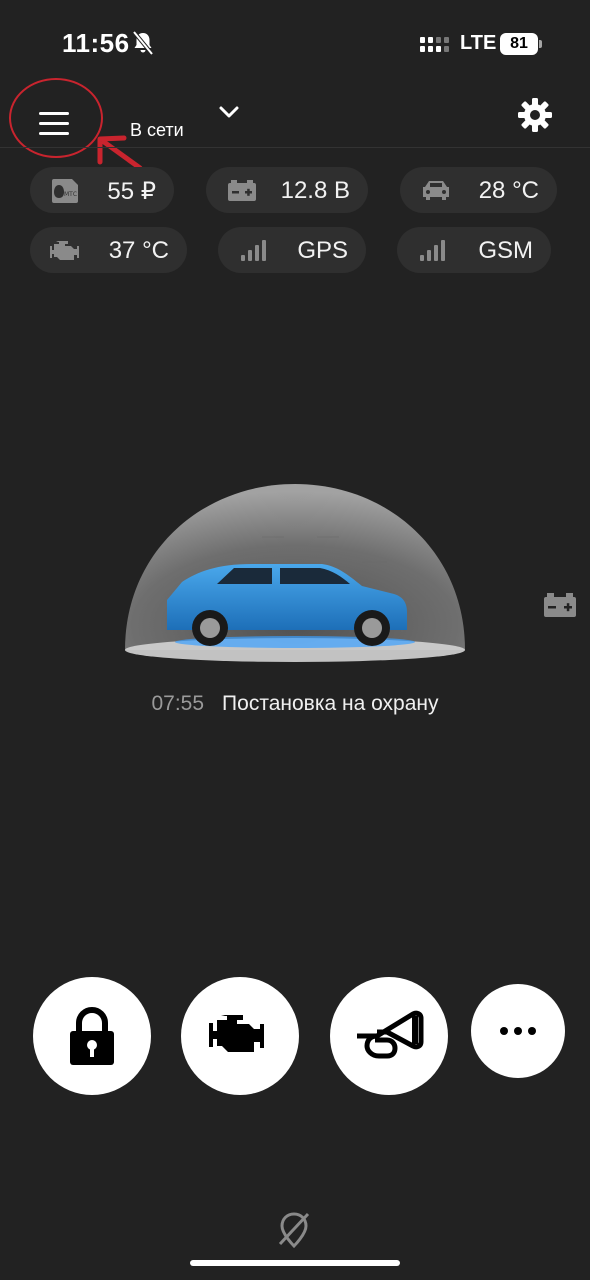 The image size is (590, 1280). I want to click on event-text: Постановка на охрану, so click(330, 703).